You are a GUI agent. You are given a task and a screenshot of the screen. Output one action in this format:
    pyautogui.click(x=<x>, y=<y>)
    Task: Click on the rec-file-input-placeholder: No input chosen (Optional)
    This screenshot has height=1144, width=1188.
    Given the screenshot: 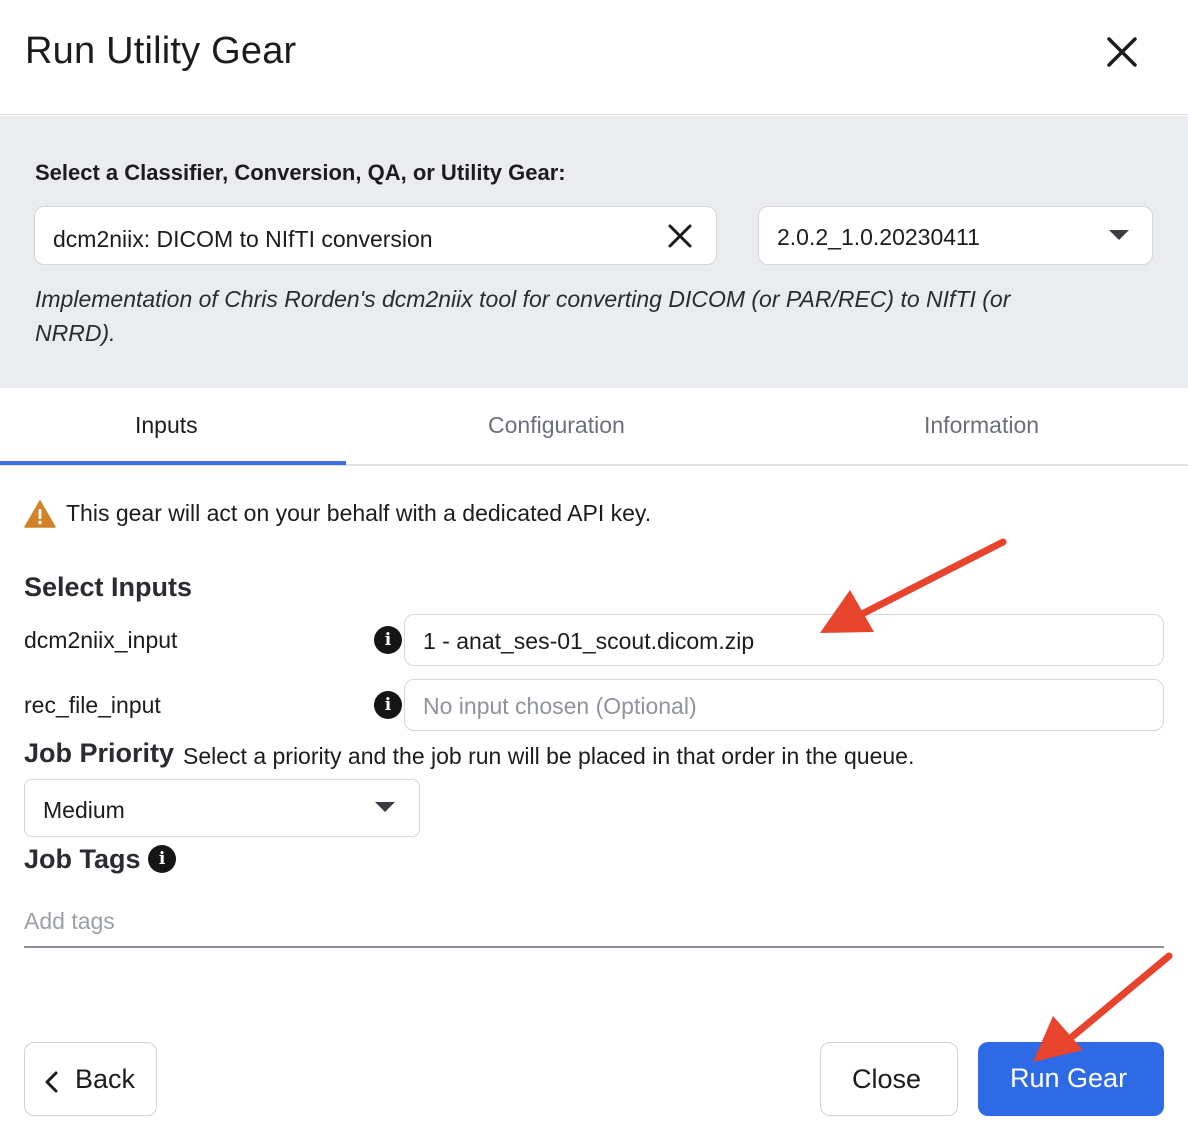 What is the action you would take?
    pyautogui.click(x=560, y=706)
    